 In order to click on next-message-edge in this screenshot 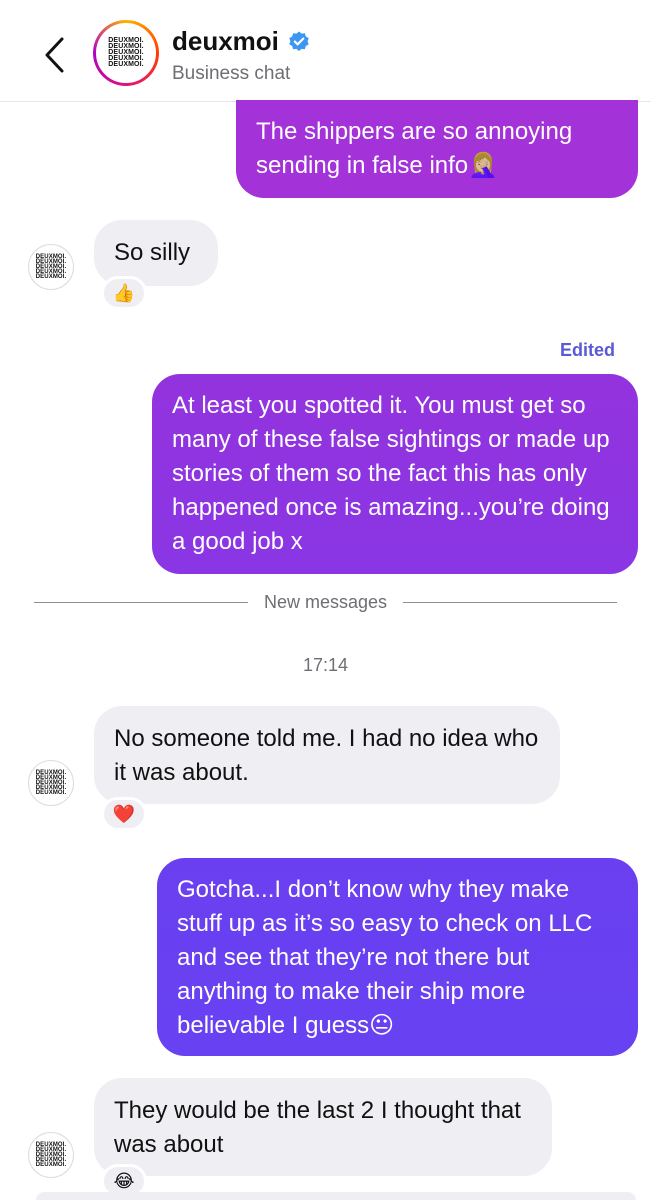, I will do `click(336, 1196)`.